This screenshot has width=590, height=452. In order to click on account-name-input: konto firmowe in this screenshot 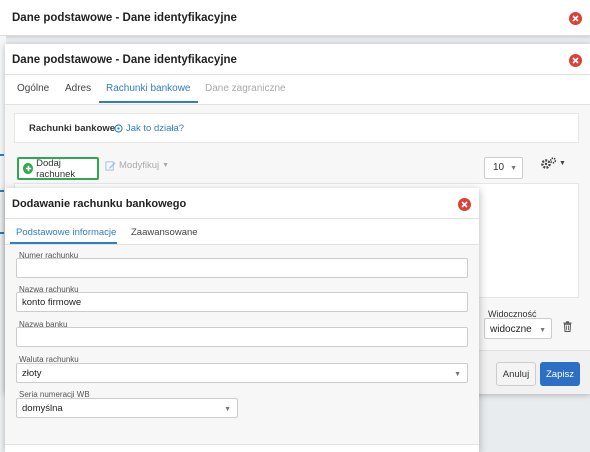, I will do `click(242, 302)`.